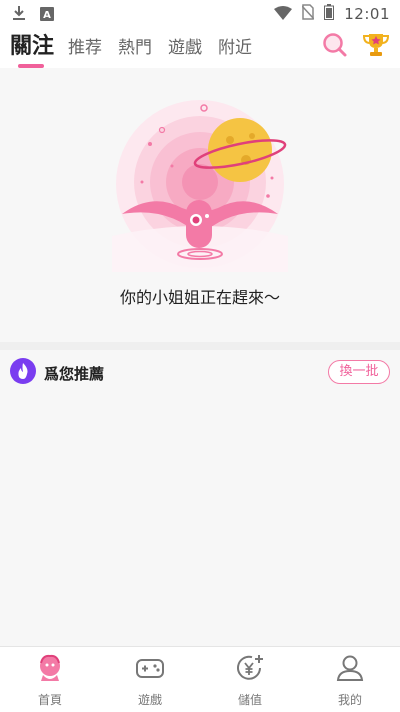 The height and width of the screenshot is (712, 400). I want to click on bottom-nav-games: 遊戲, so click(150, 679).